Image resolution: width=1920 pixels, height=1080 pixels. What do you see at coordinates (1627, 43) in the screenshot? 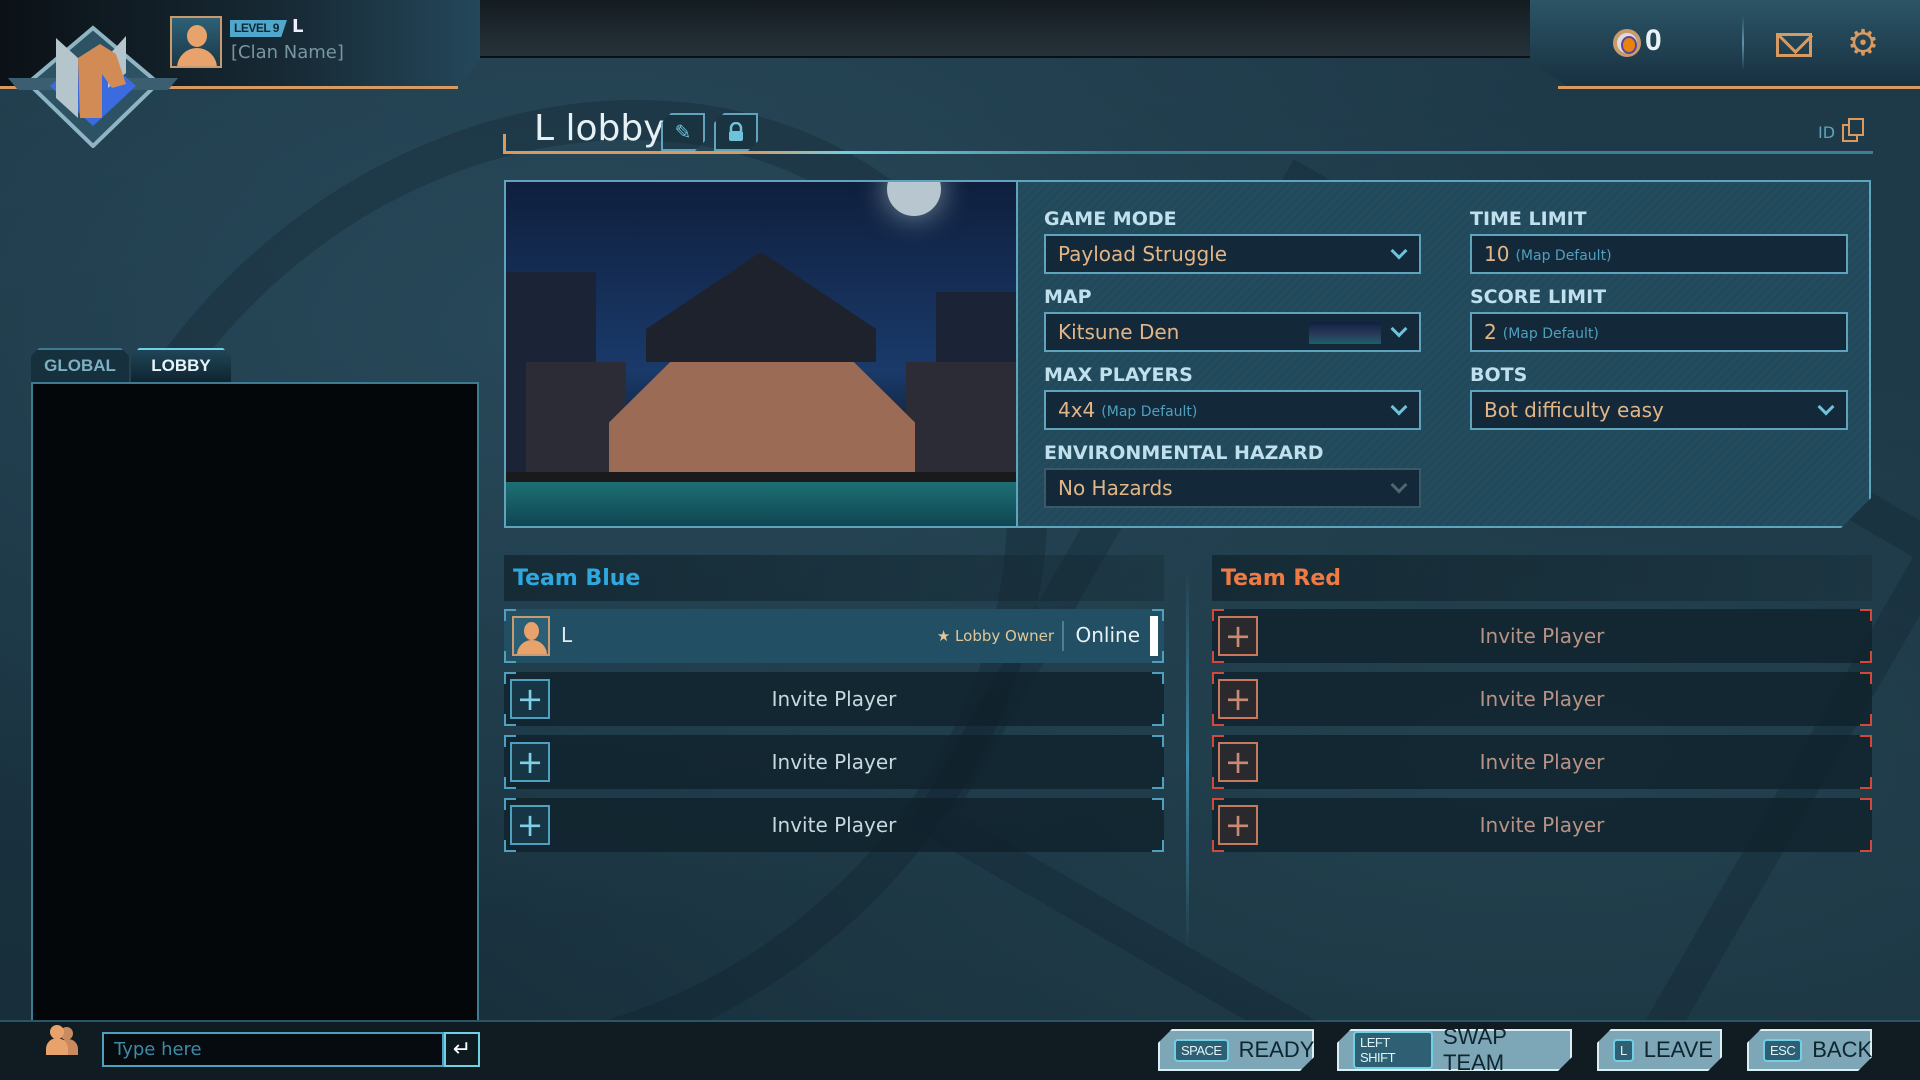
I see `coin-icon` at bounding box center [1627, 43].